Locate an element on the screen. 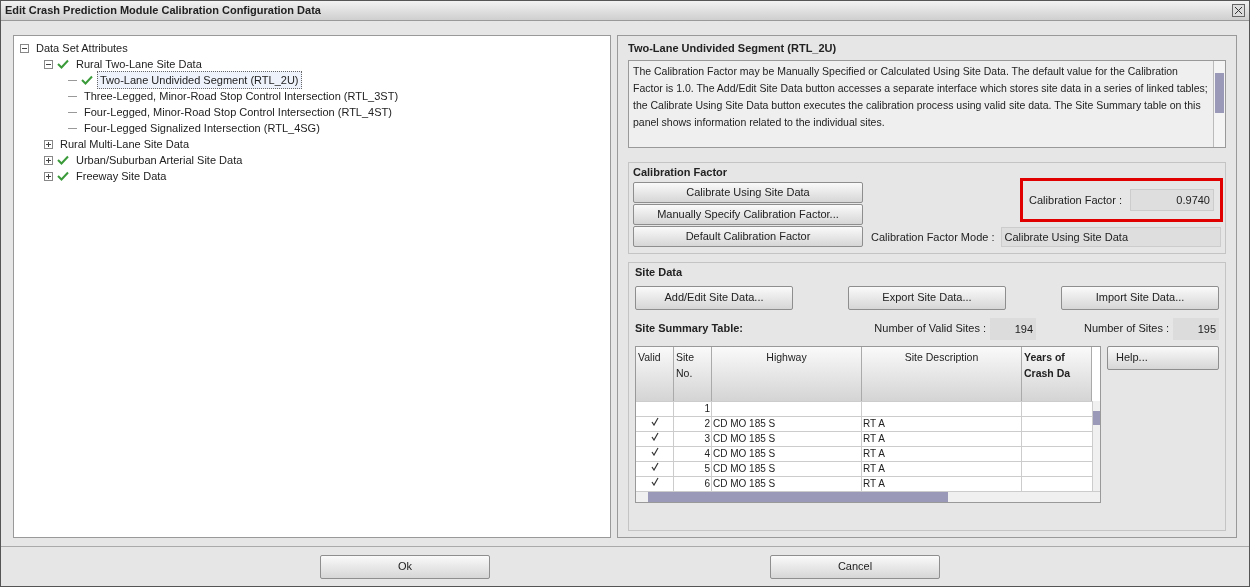  column-header: Valid is located at coordinates (655, 373).